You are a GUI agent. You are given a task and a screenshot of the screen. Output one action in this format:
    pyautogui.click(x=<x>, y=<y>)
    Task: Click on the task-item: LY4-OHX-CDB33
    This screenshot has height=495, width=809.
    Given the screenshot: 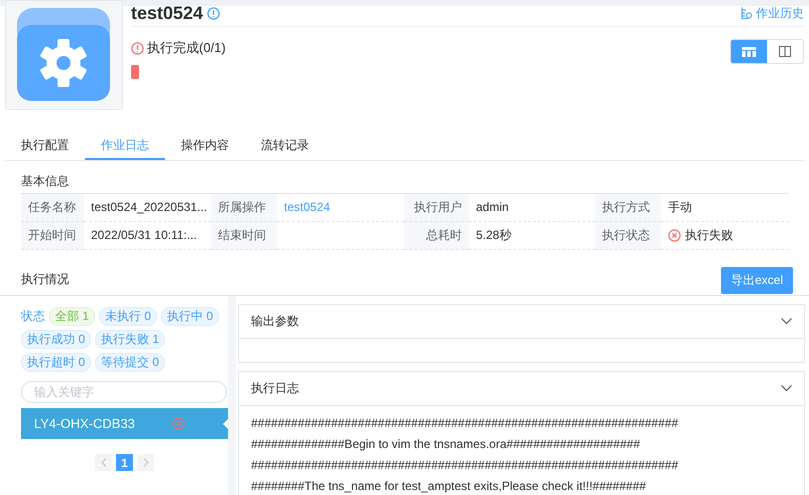 What is the action you would take?
    pyautogui.click(x=124, y=423)
    